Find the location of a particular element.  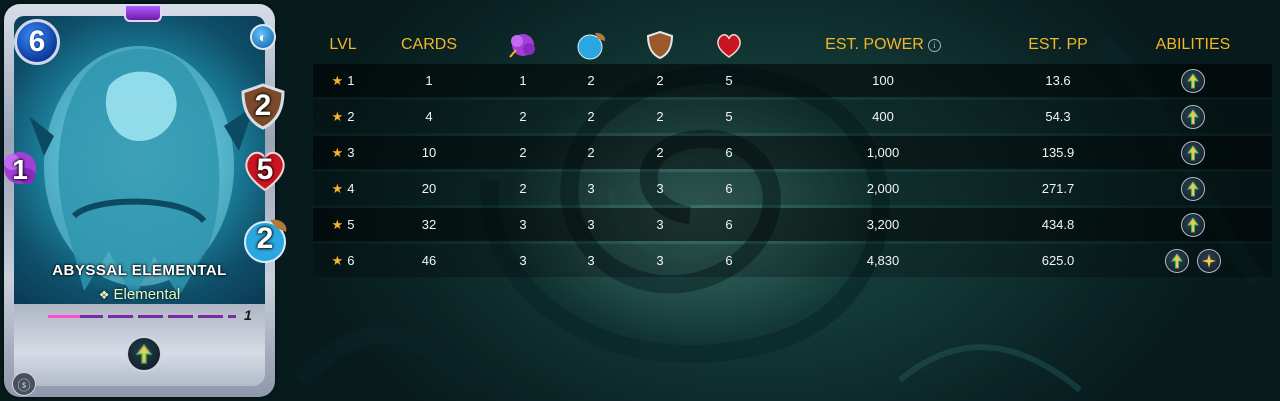

cell-value: 20 is located at coordinates (429, 188).